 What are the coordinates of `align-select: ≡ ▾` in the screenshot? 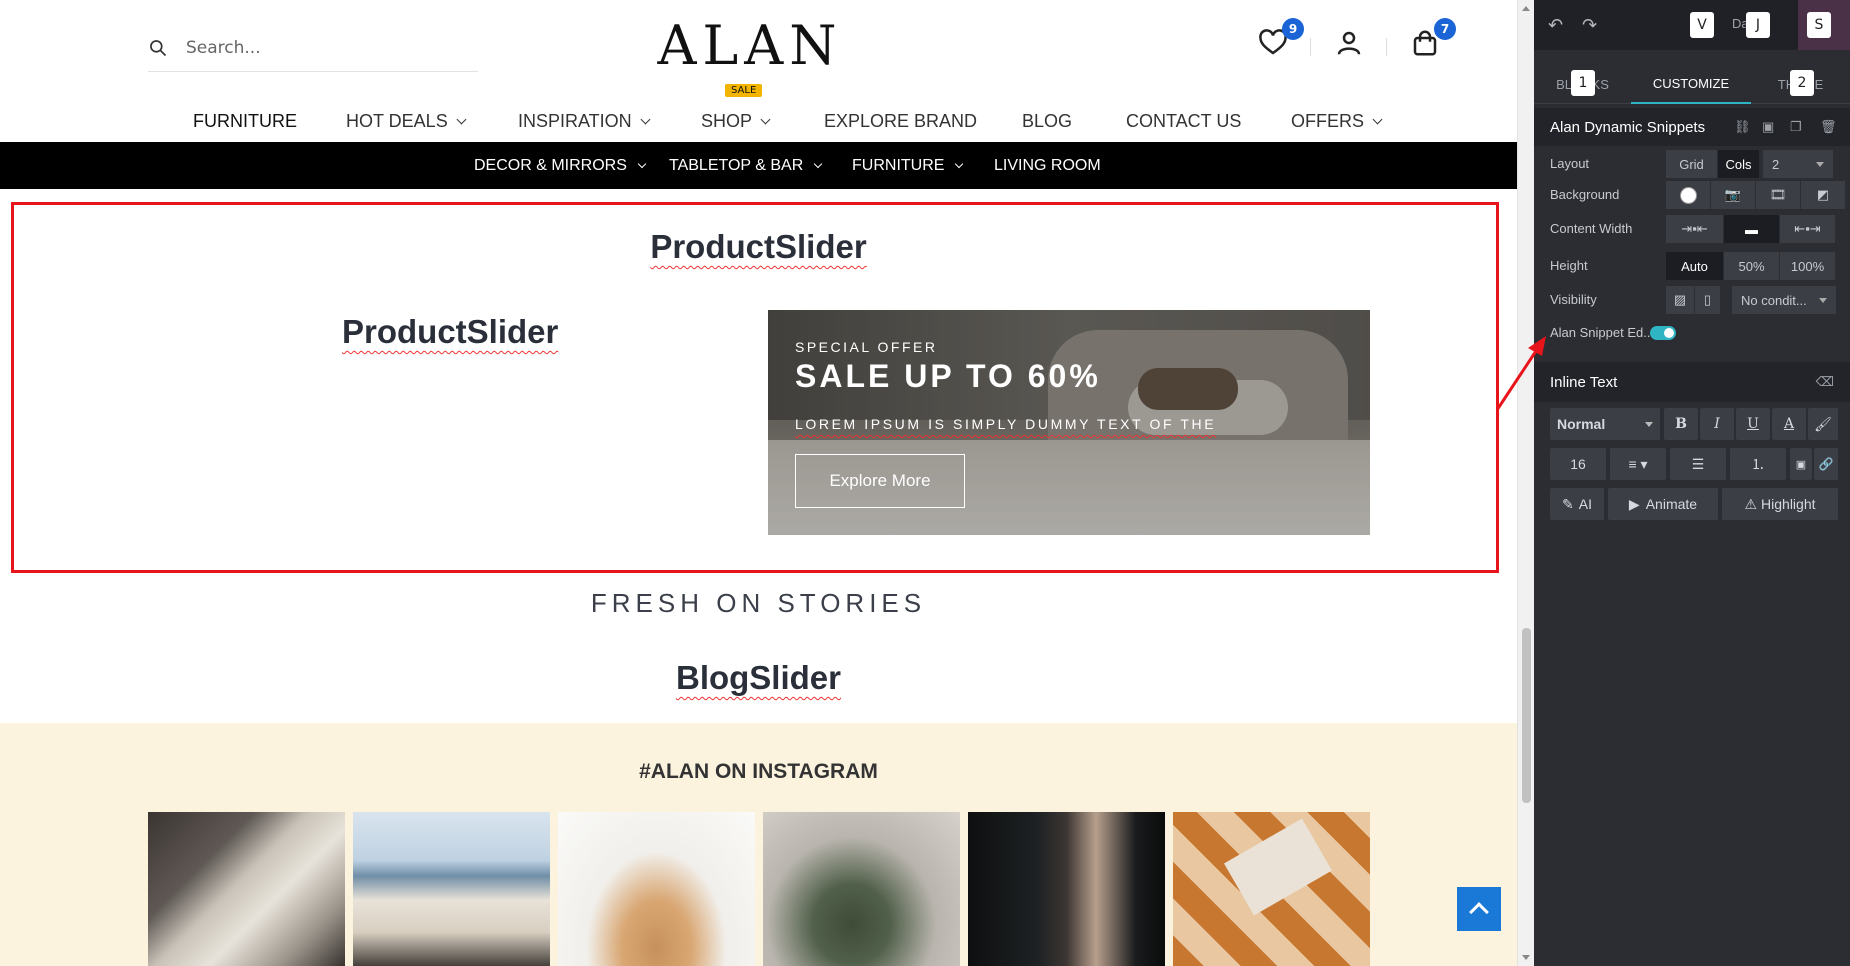 It's located at (1638, 464).